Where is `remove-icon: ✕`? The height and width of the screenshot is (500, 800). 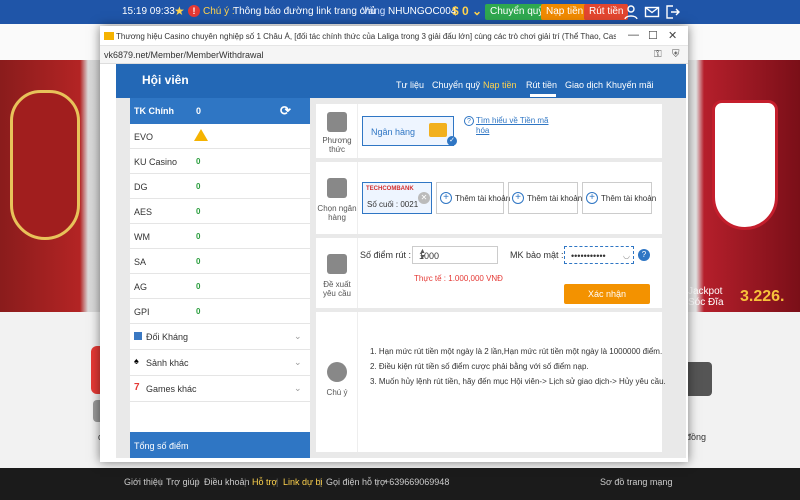 remove-icon: ✕ is located at coordinates (424, 198).